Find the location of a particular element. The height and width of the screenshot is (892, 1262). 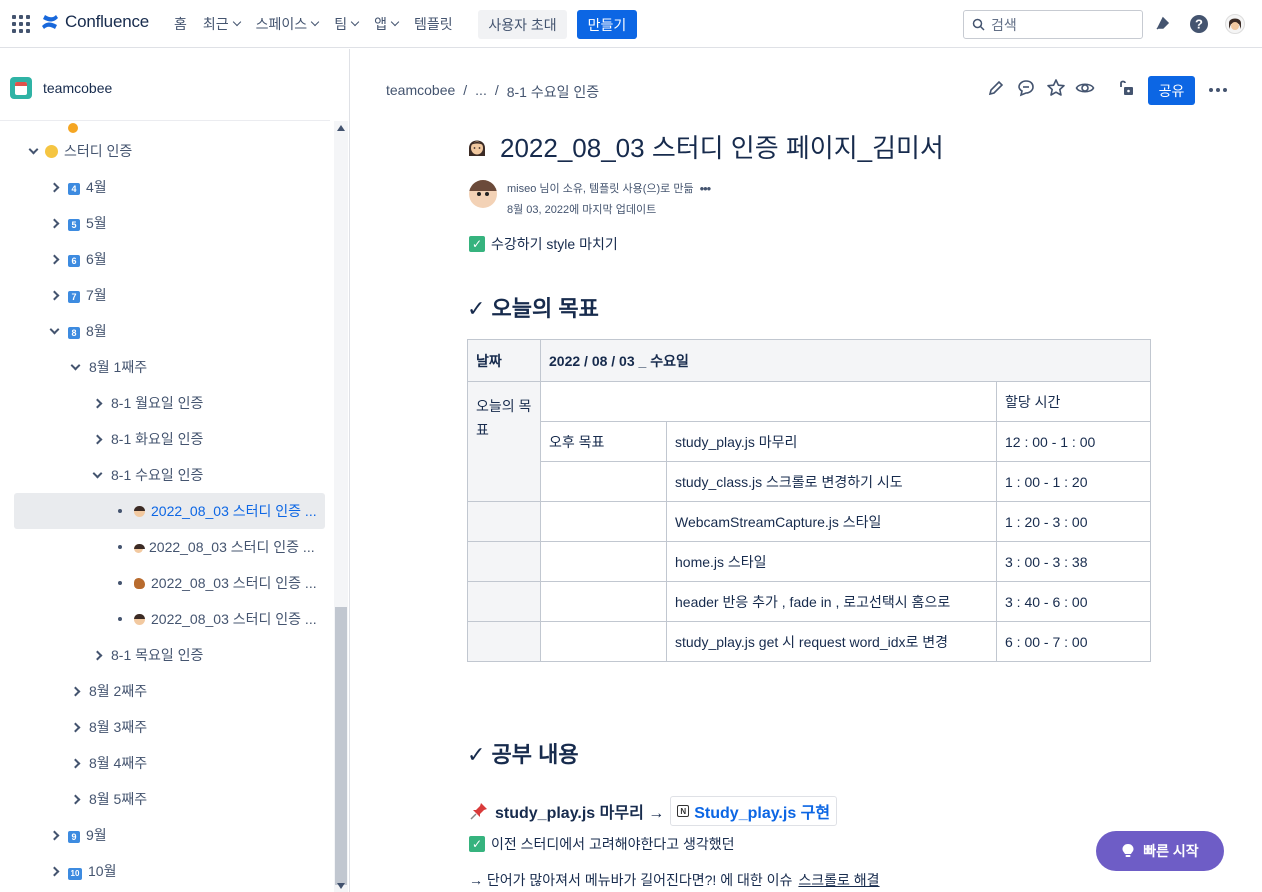

nav-templates: 템플릿 is located at coordinates (433, 24).